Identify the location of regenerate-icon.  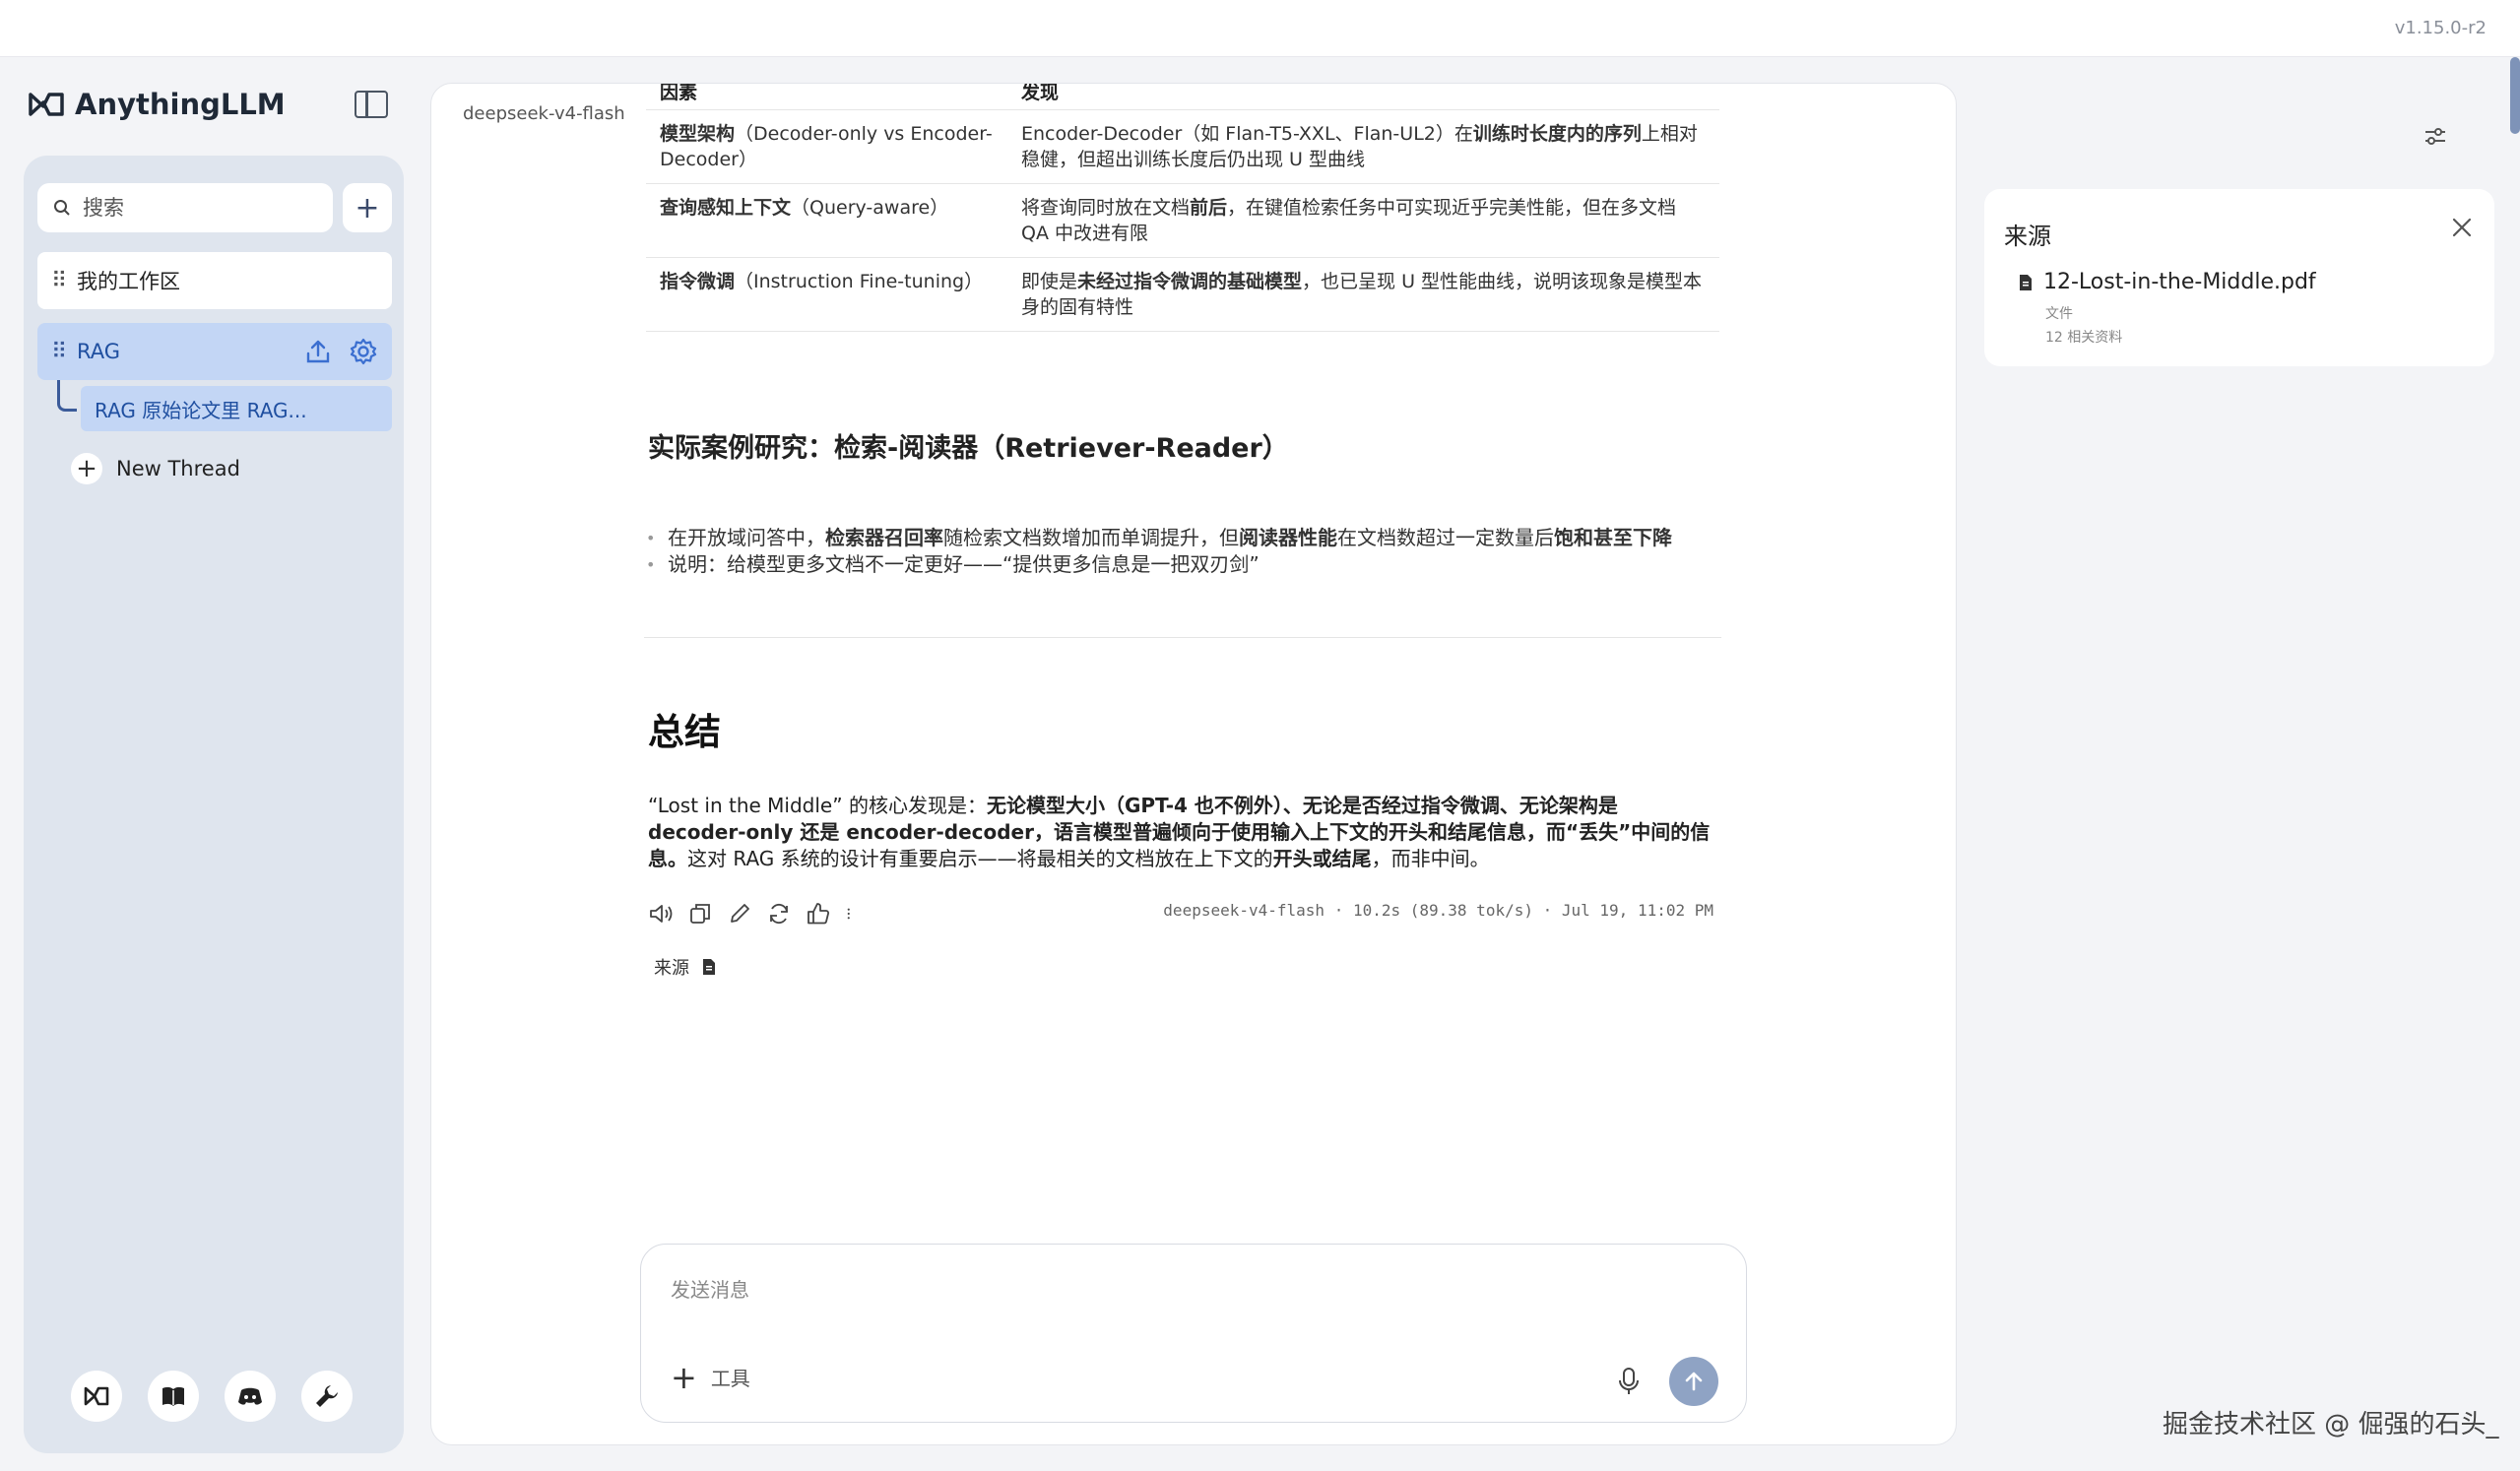
(779, 914).